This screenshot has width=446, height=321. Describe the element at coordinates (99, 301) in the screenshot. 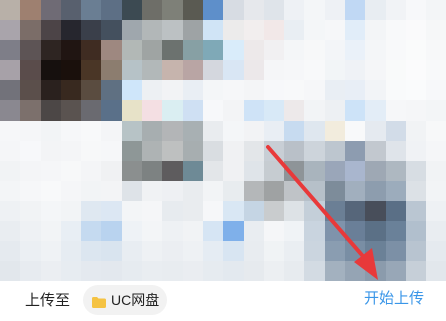

I see `folder-icon` at that location.